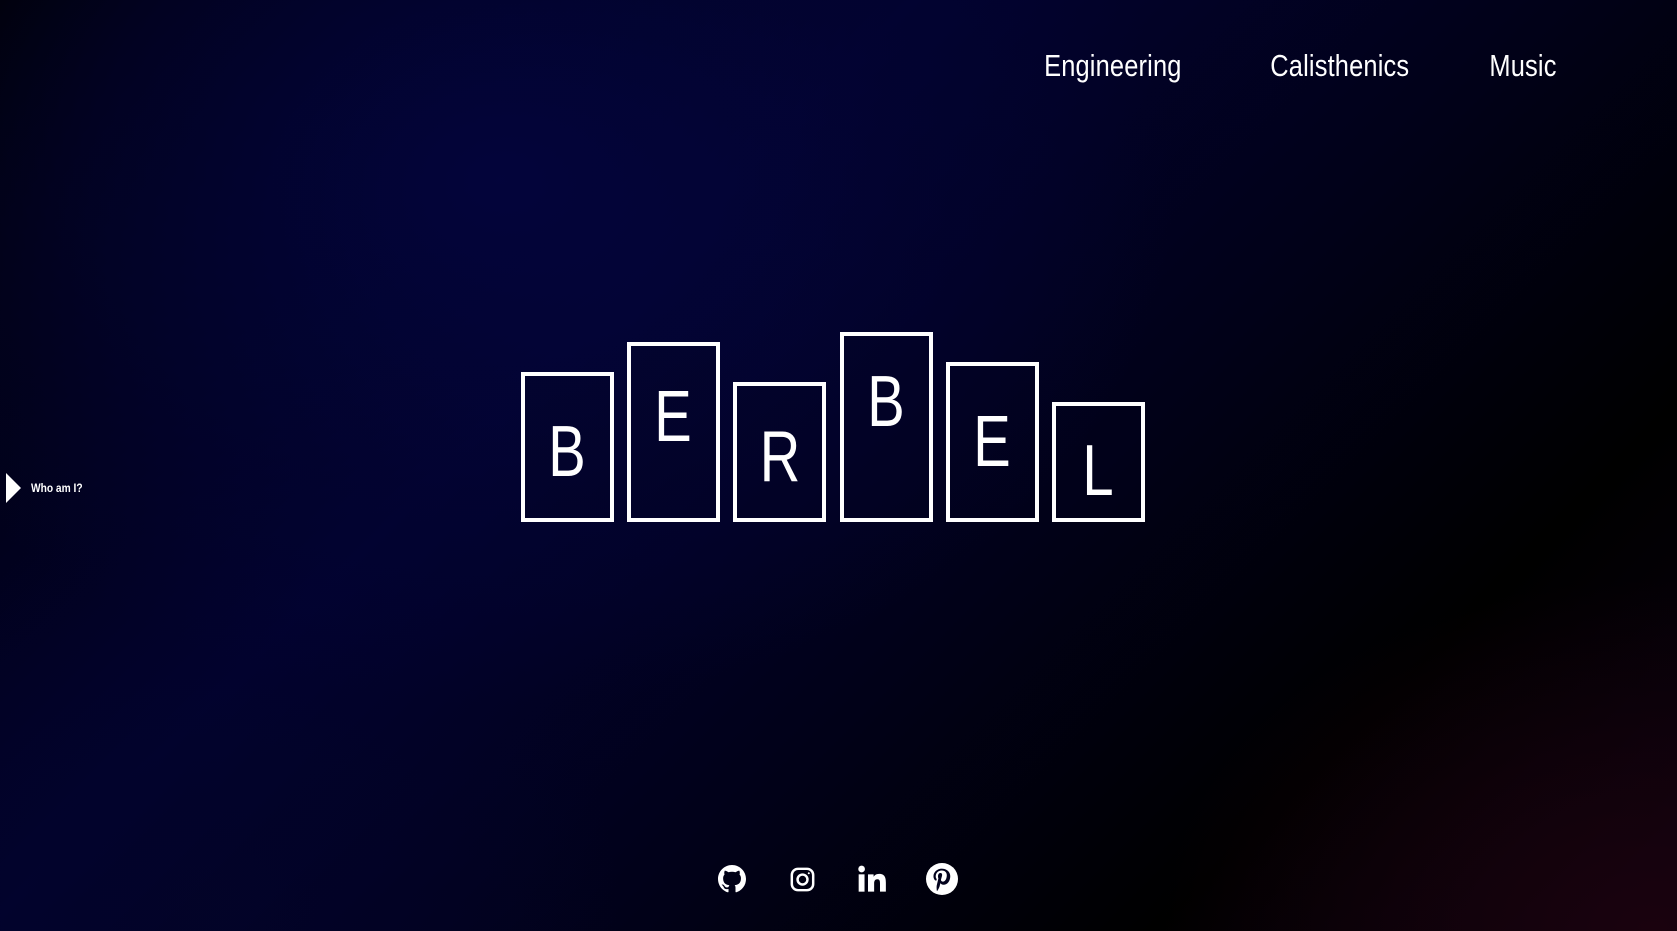  Describe the element at coordinates (13, 488) in the screenshot. I see `play-triangle-icon` at that location.